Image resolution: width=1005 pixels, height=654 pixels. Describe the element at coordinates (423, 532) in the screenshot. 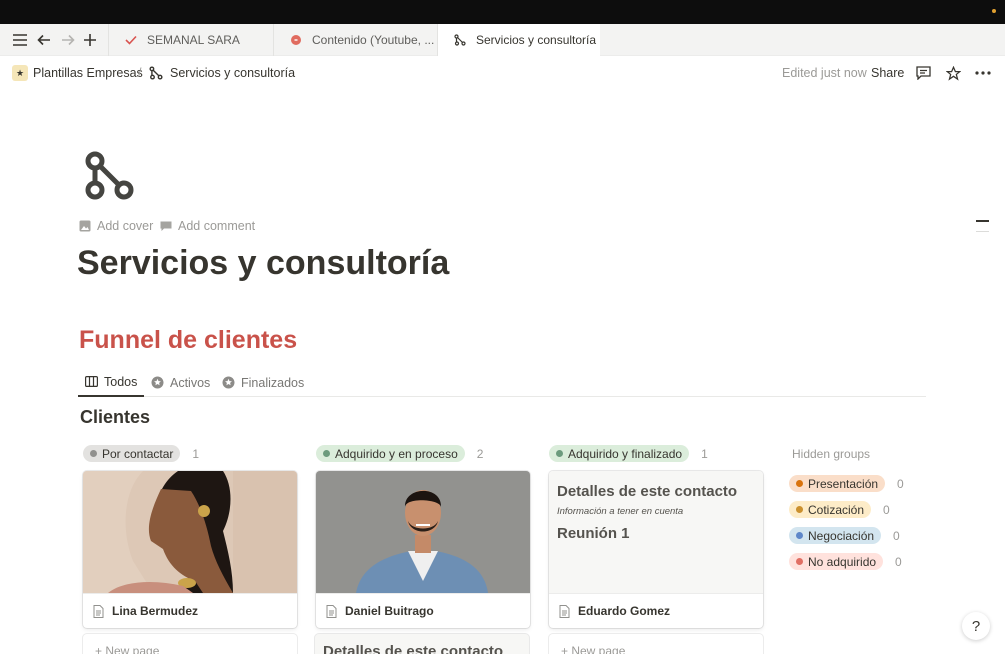

I see `man-portrait-image` at that location.